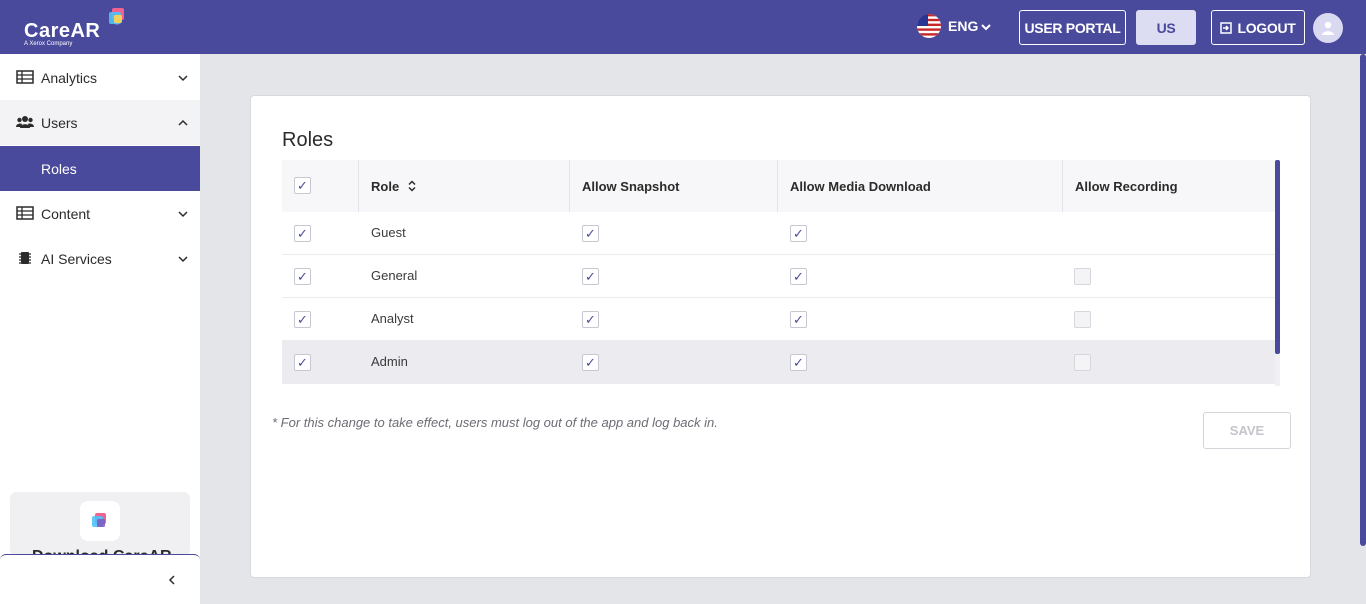 The height and width of the screenshot is (604, 1366). I want to click on column-header-role: Role, so click(394, 186).